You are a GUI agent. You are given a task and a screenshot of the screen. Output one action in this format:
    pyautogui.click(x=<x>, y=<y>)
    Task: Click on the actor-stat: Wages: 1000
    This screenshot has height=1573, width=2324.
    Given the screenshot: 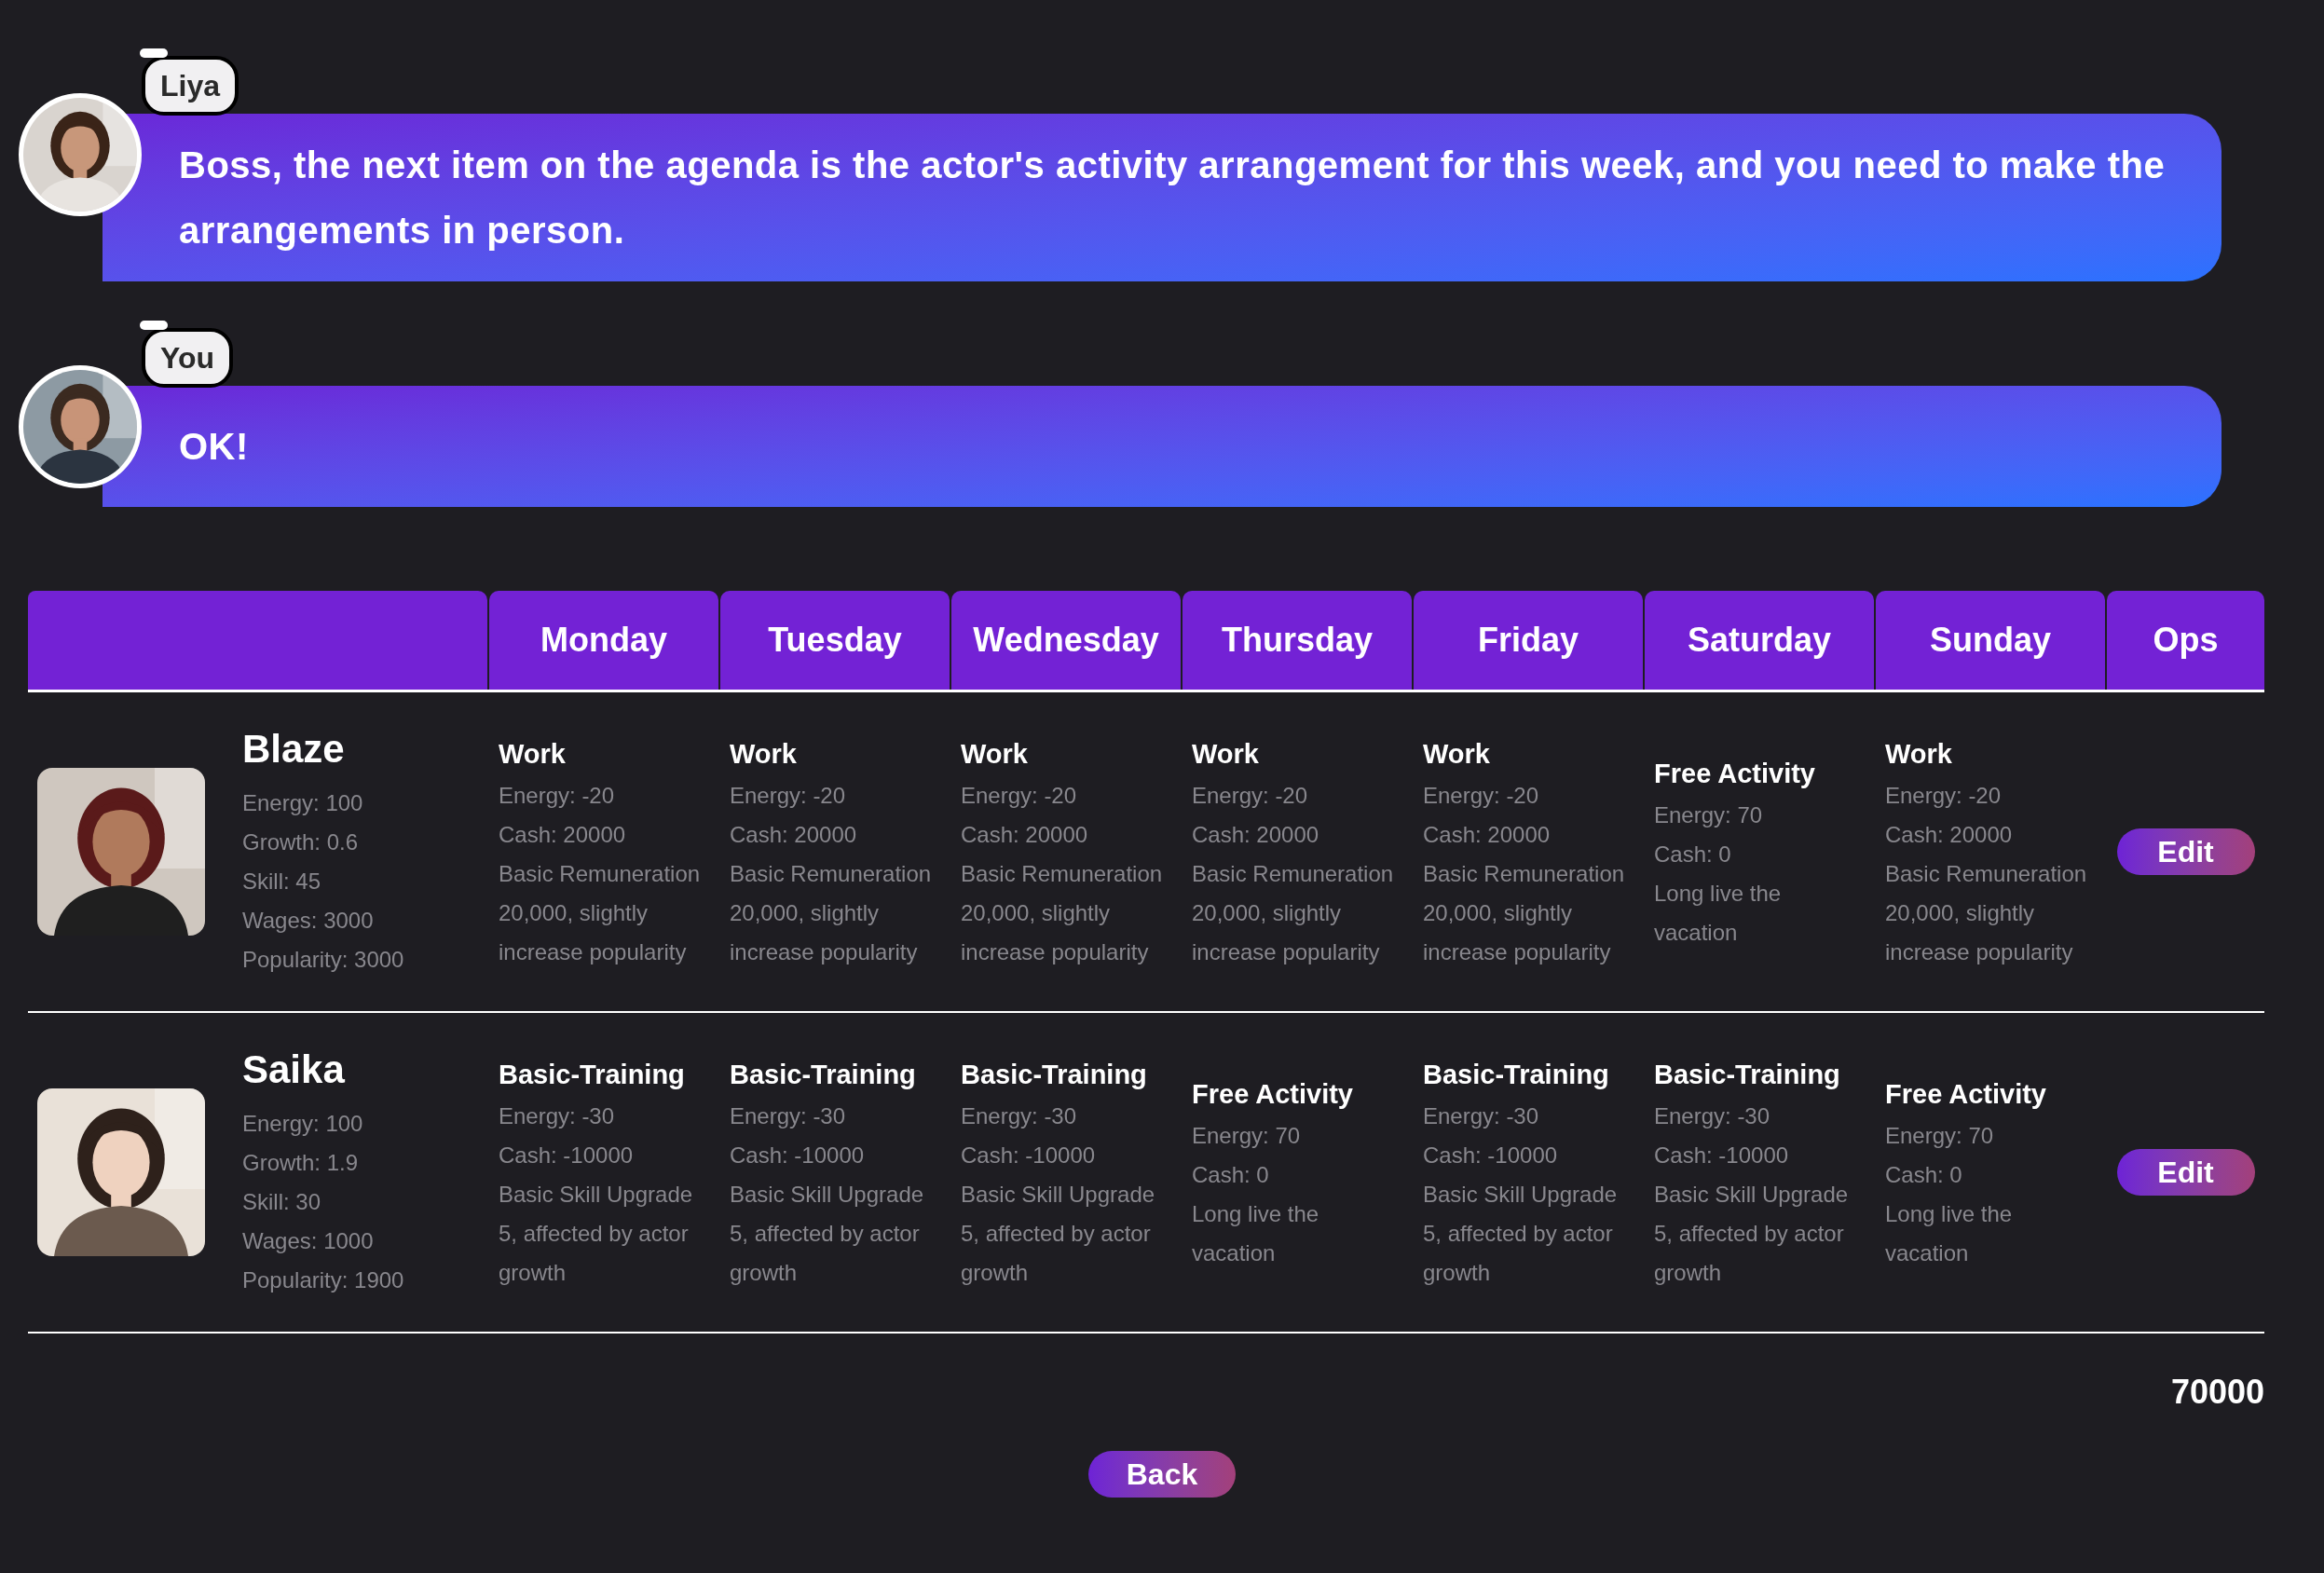 What is the action you would take?
    pyautogui.click(x=308, y=1241)
    